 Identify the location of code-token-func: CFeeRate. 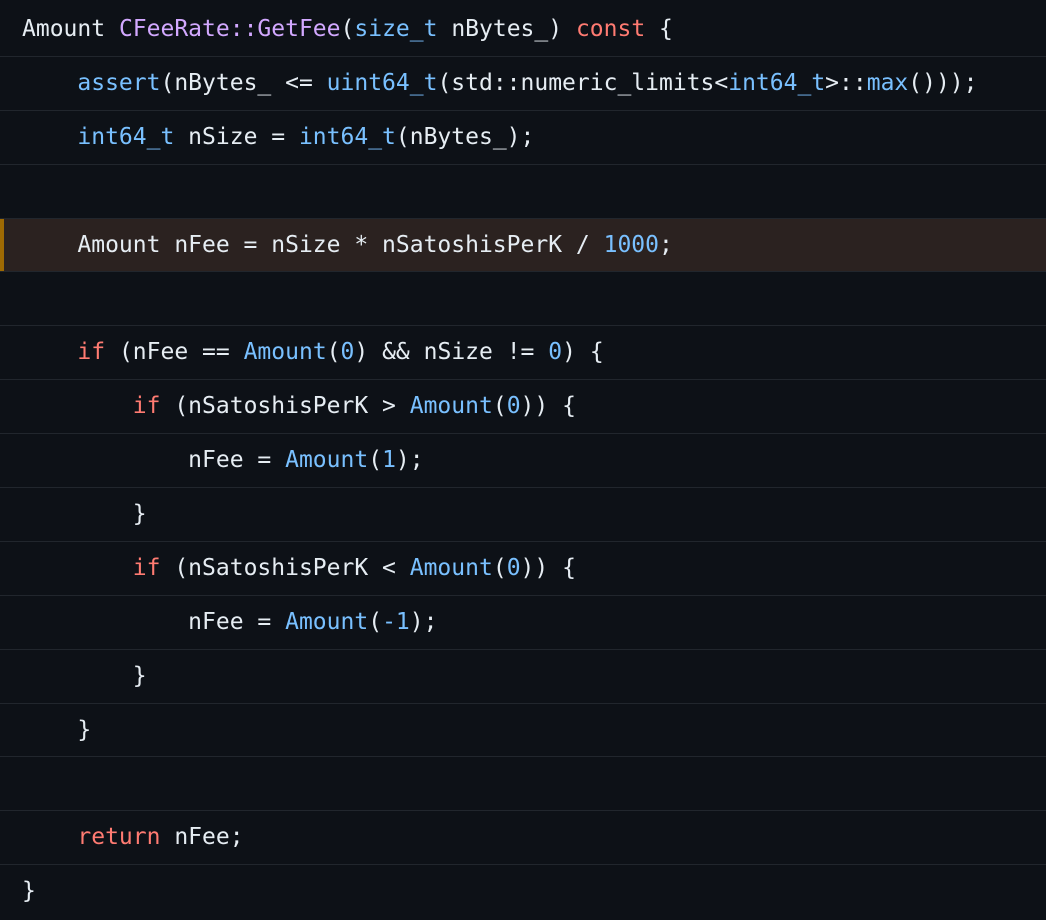
(174, 29).